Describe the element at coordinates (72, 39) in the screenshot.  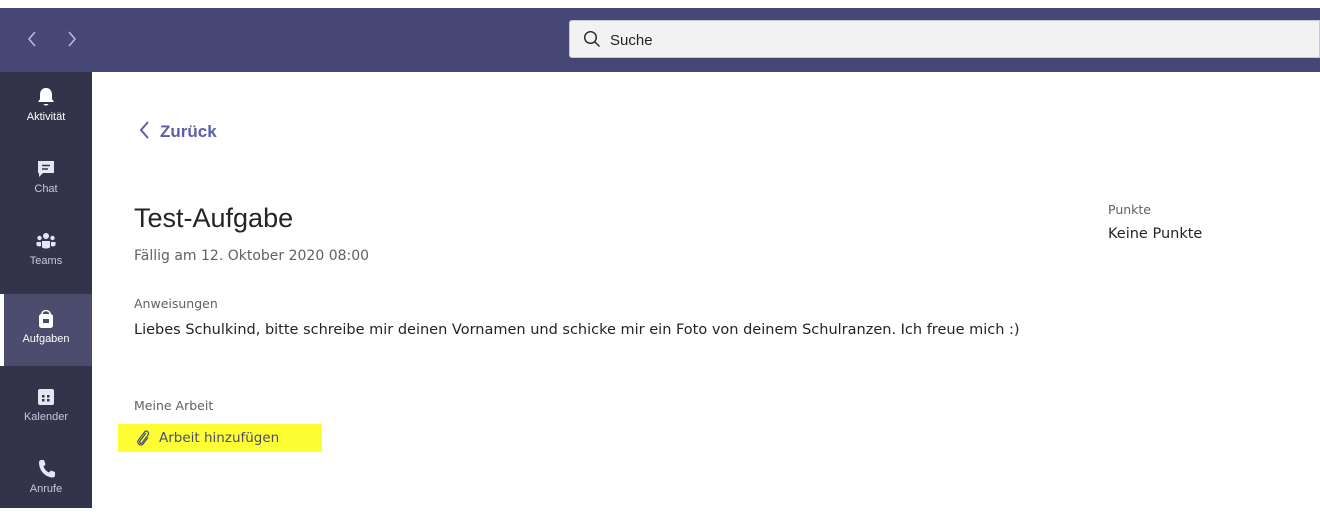
I see `forward-arrow-icon` at that location.